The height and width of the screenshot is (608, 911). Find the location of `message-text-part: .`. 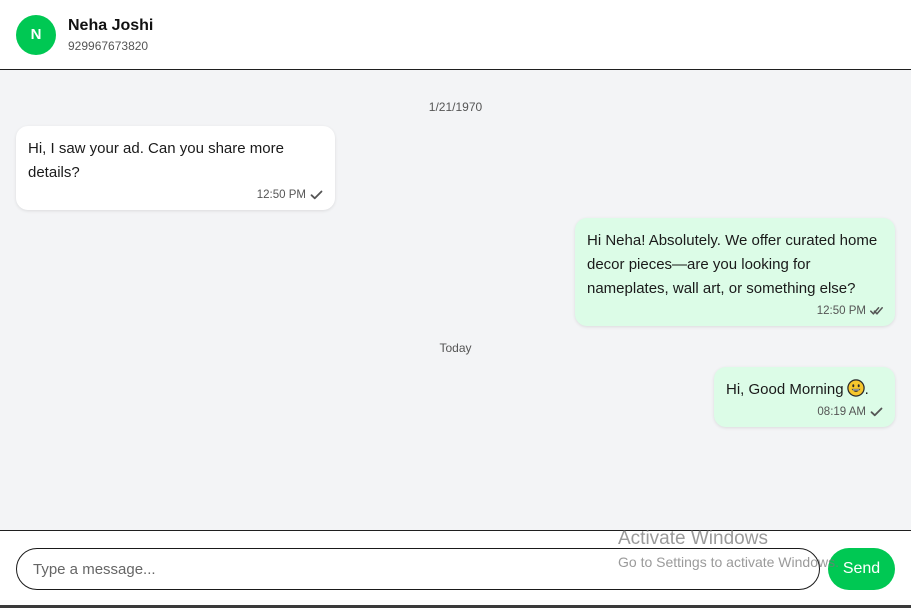

message-text-part: . is located at coordinates (866, 389).